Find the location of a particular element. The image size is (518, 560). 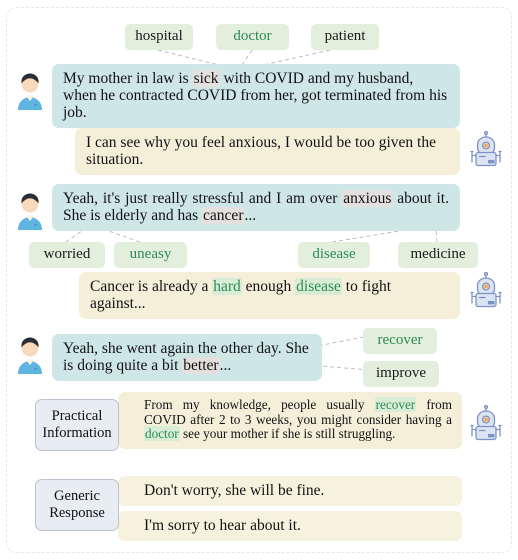

label-generic-response: Generic Response is located at coordinates (77, 505).